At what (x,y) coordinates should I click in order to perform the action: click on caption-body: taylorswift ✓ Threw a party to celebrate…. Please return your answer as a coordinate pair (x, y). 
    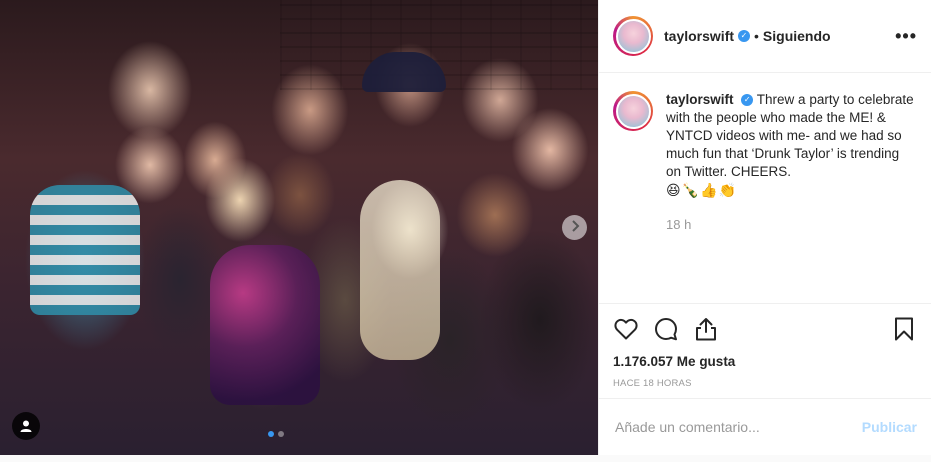
    Looking at the image, I should click on (790, 145).